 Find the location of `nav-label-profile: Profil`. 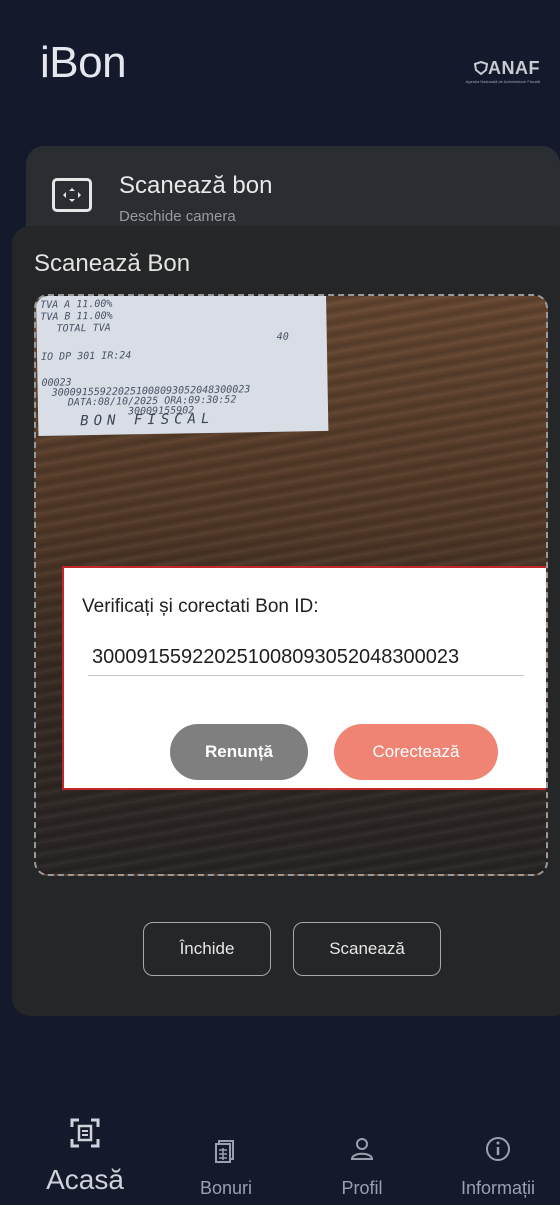

nav-label-profile: Profil is located at coordinates (362, 1188).